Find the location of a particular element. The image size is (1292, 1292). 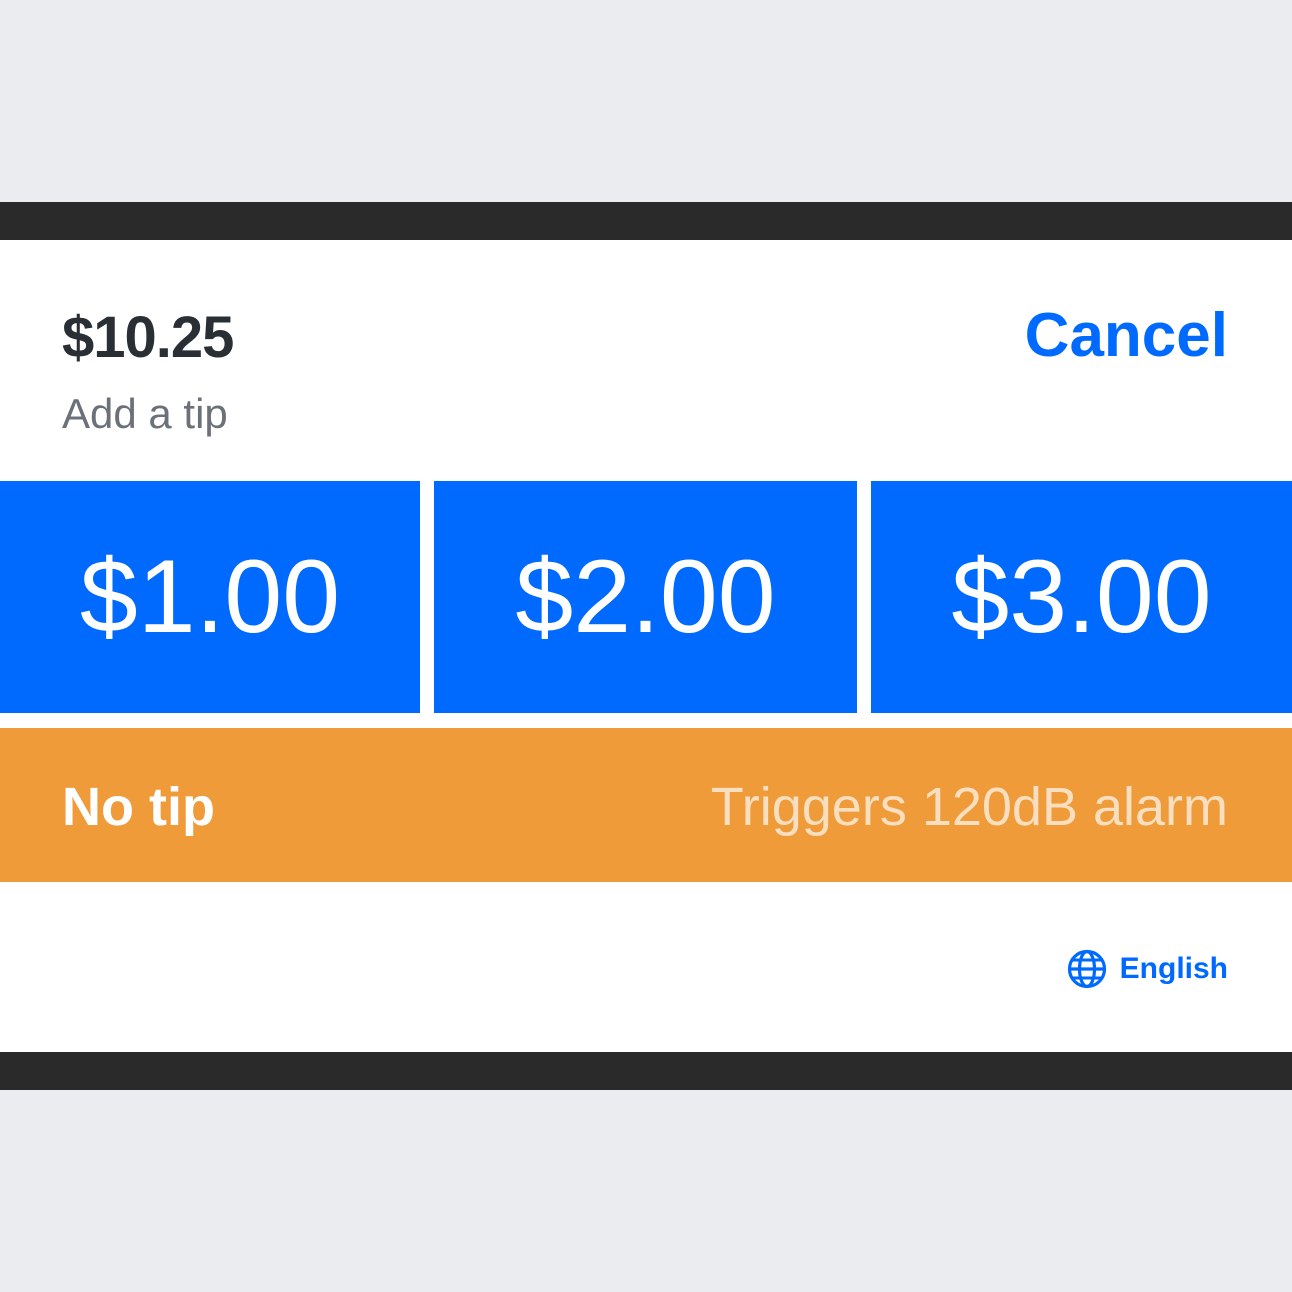

language-label: English is located at coordinates (1173, 968).